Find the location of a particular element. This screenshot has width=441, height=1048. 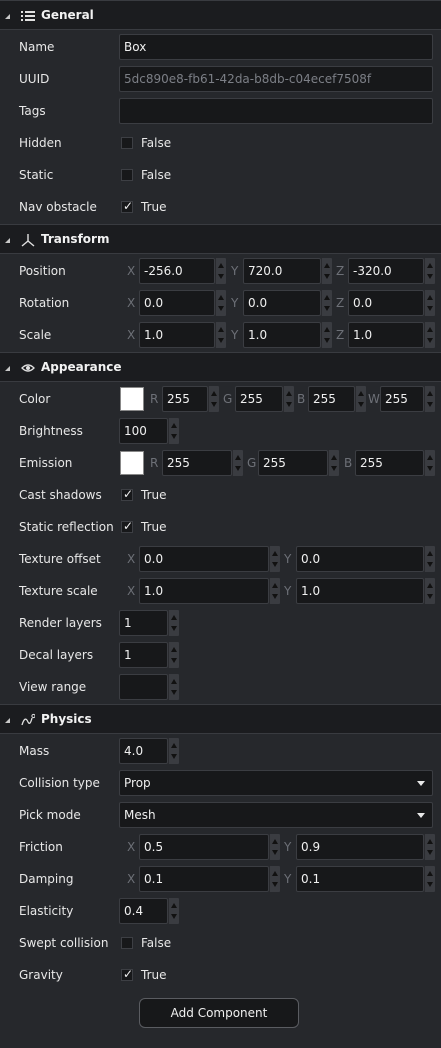

tags-input is located at coordinates (276, 111).